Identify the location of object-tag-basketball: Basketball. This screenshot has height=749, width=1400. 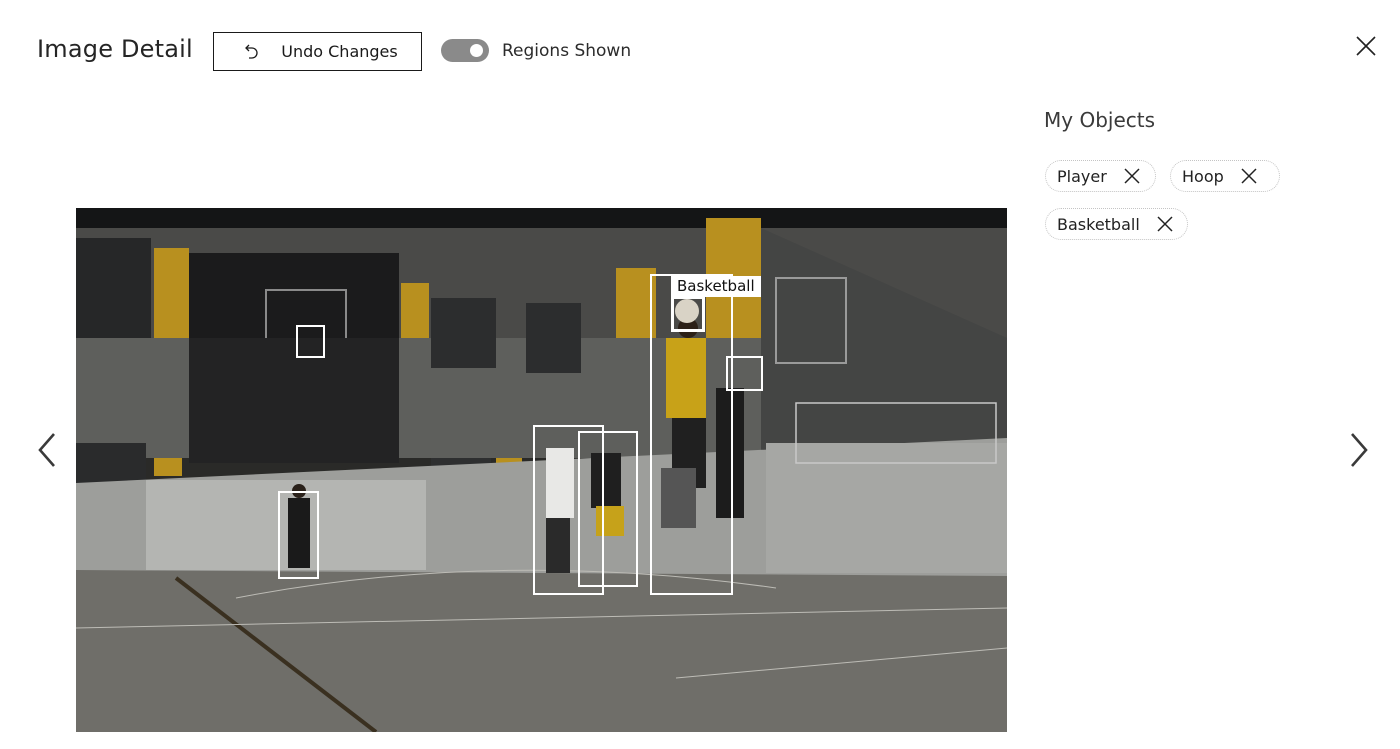
(1116, 224).